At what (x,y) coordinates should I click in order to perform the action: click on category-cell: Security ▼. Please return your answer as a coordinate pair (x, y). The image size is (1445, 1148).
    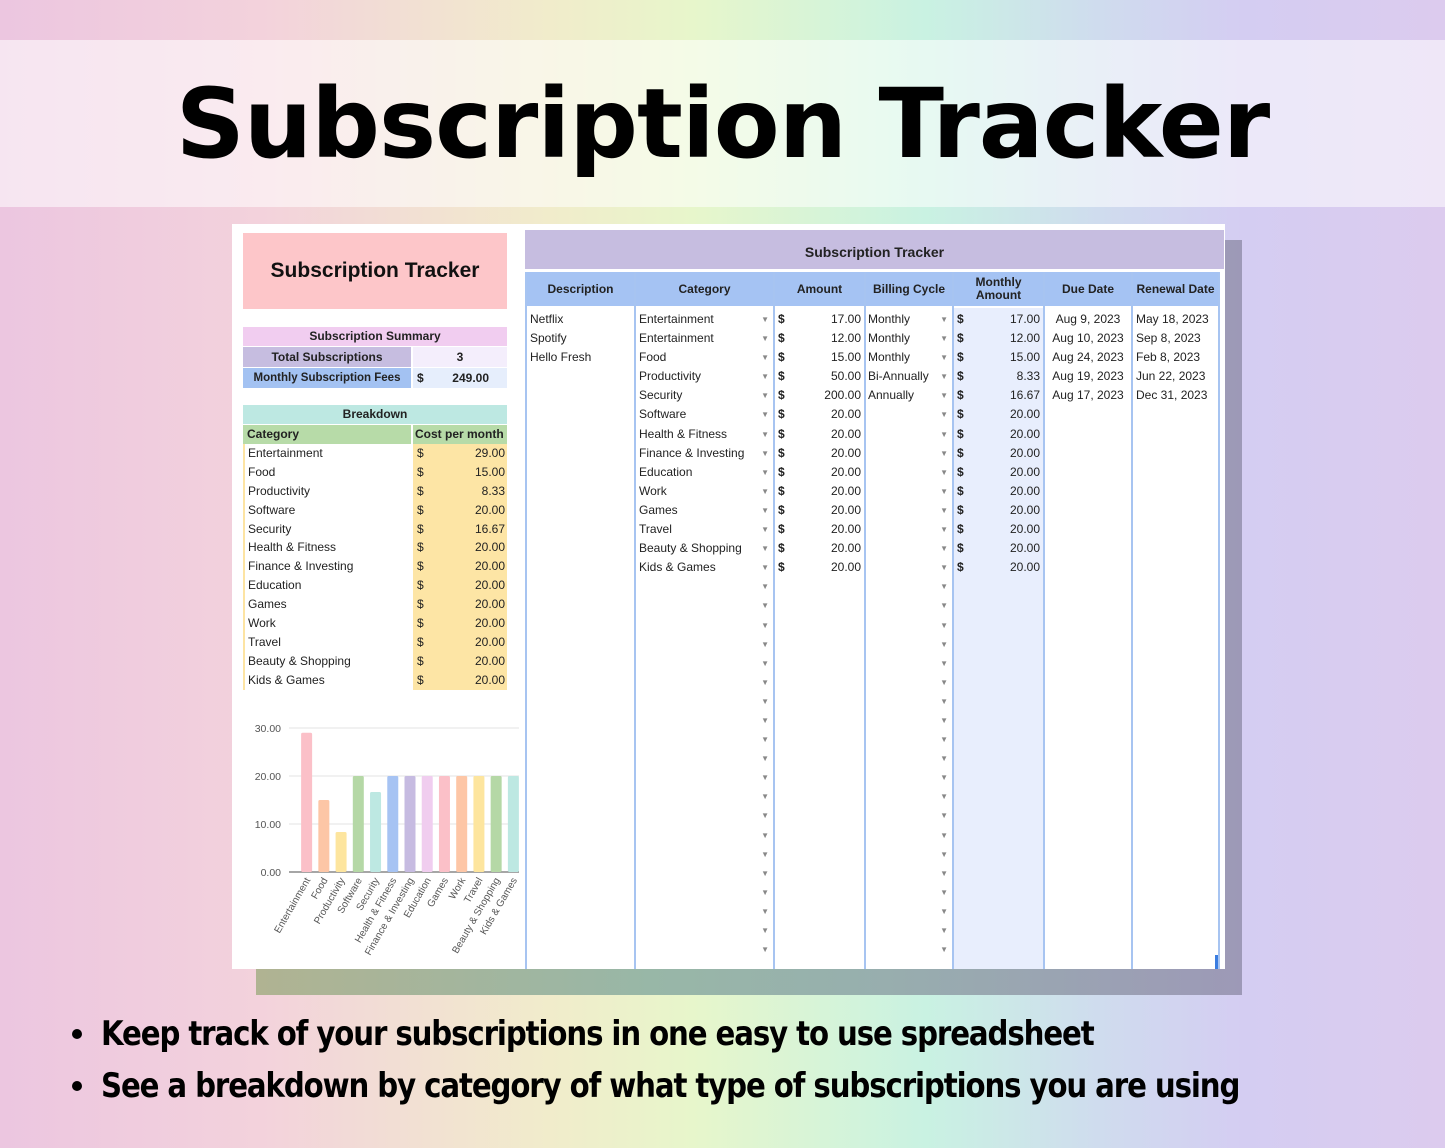
    Looking at the image, I should click on (704, 395).